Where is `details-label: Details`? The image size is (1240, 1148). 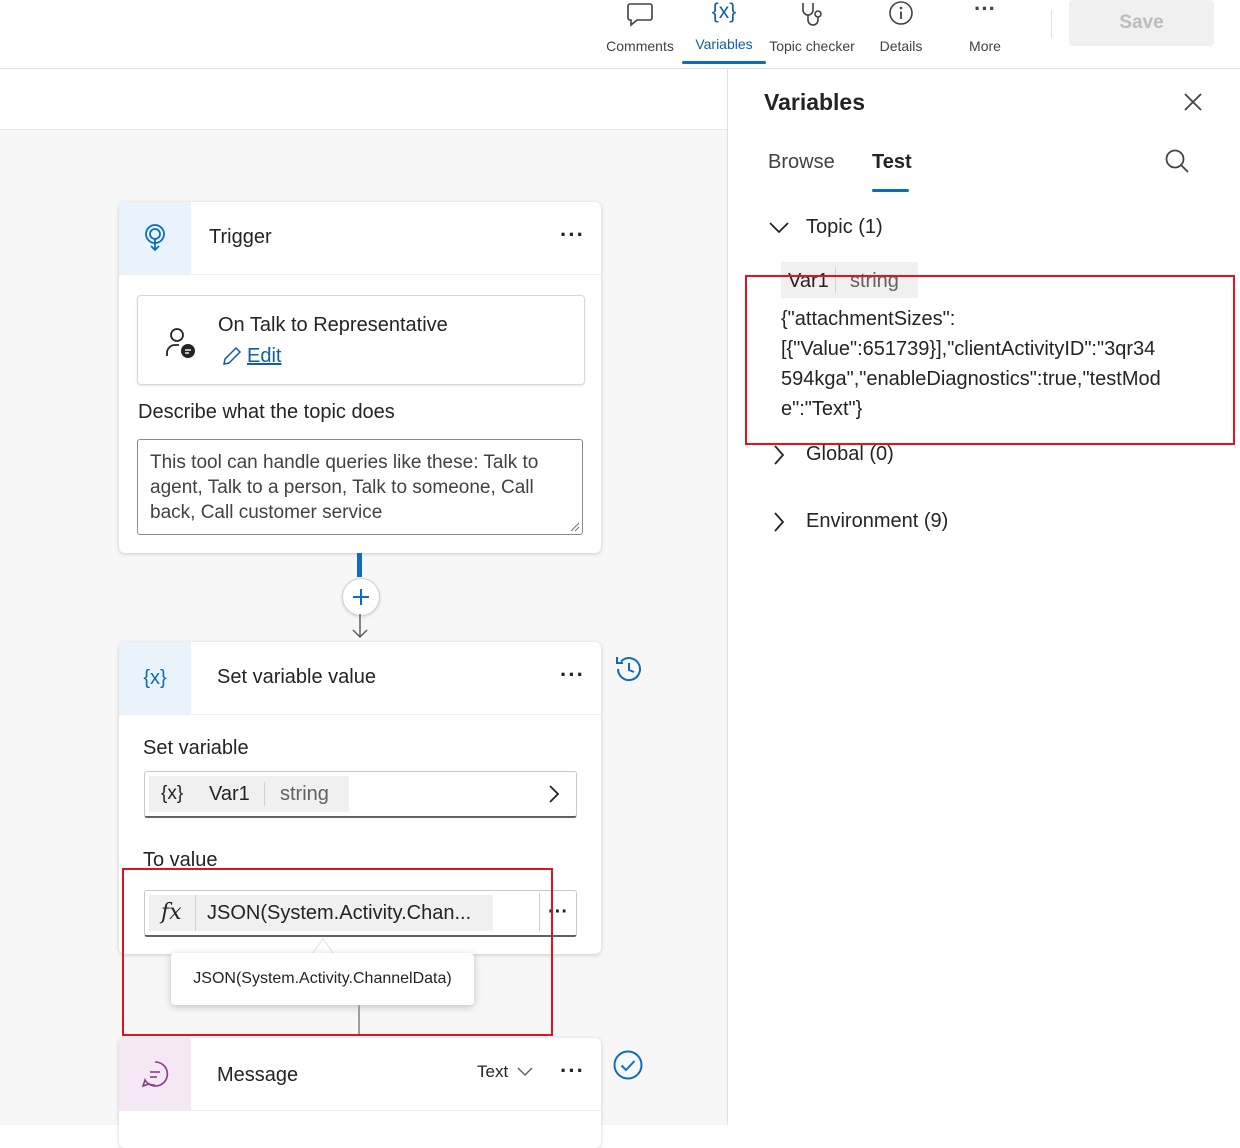
details-label: Details is located at coordinates (901, 46).